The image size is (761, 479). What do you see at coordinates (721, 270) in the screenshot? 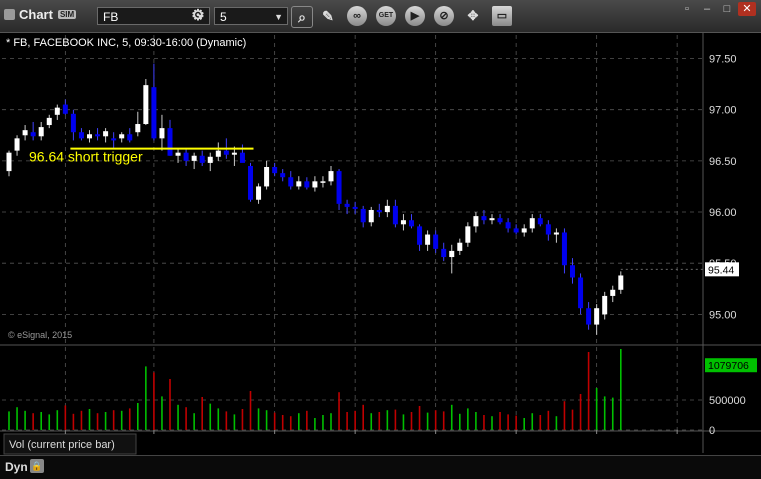
I see `last-price-label: 95.44` at bounding box center [721, 270].